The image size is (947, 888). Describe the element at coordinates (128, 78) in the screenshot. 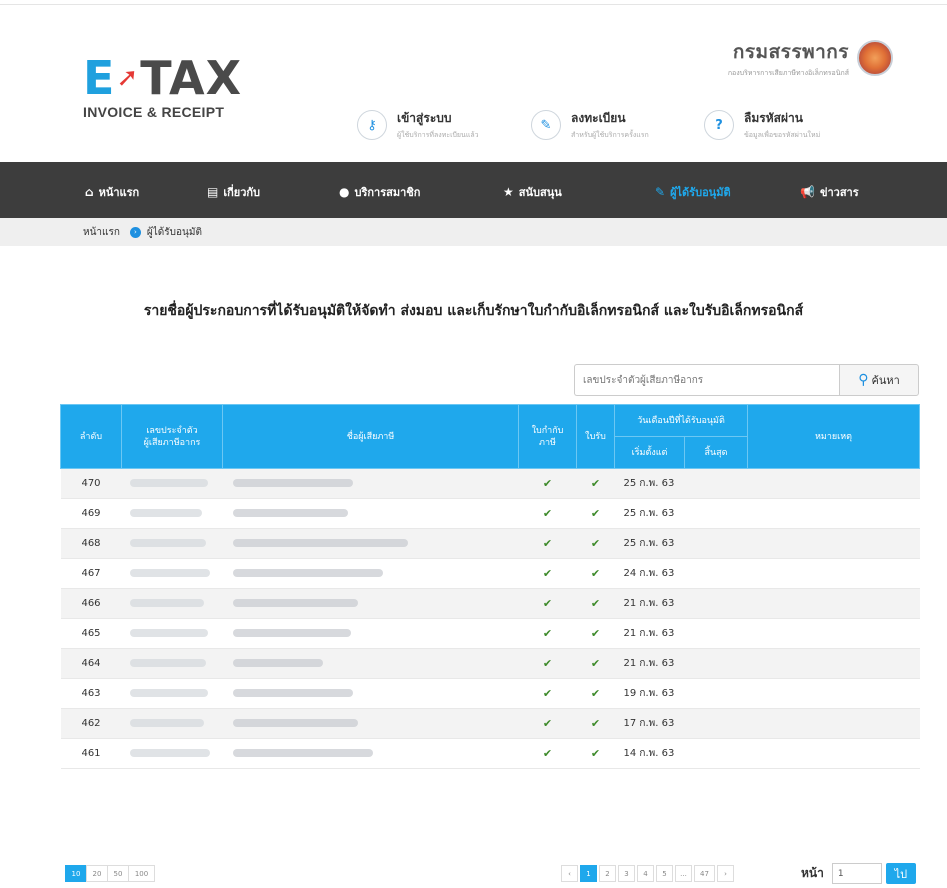

I see `logo-arrow-icon: ➚` at that location.